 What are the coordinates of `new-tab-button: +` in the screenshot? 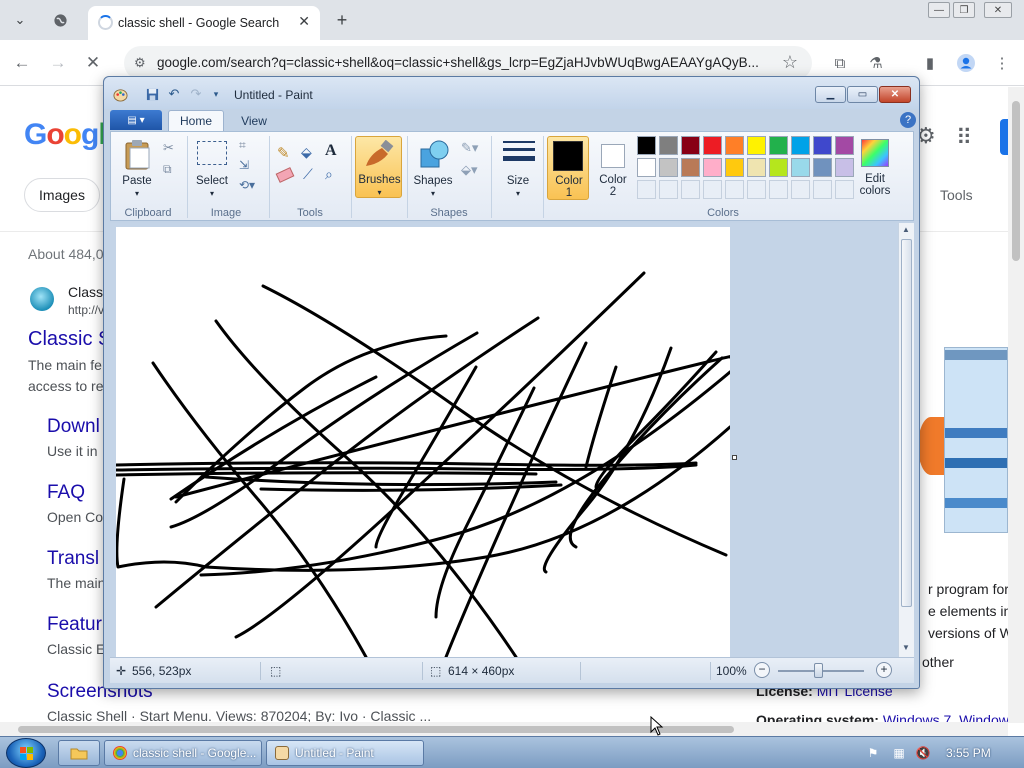 It's located at (342, 20).